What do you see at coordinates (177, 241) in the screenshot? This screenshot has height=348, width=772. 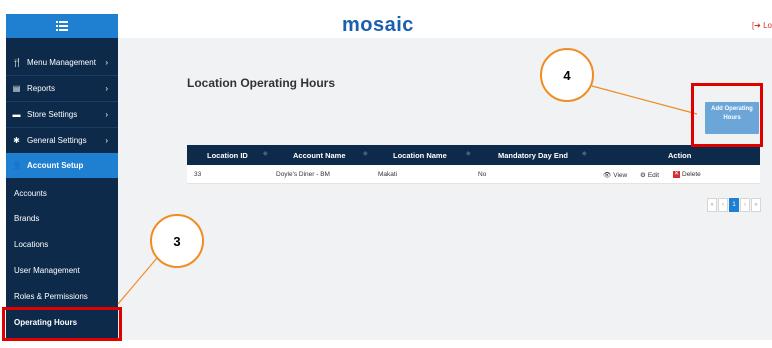 I see `callout-3: 3` at bounding box center [177, 241].